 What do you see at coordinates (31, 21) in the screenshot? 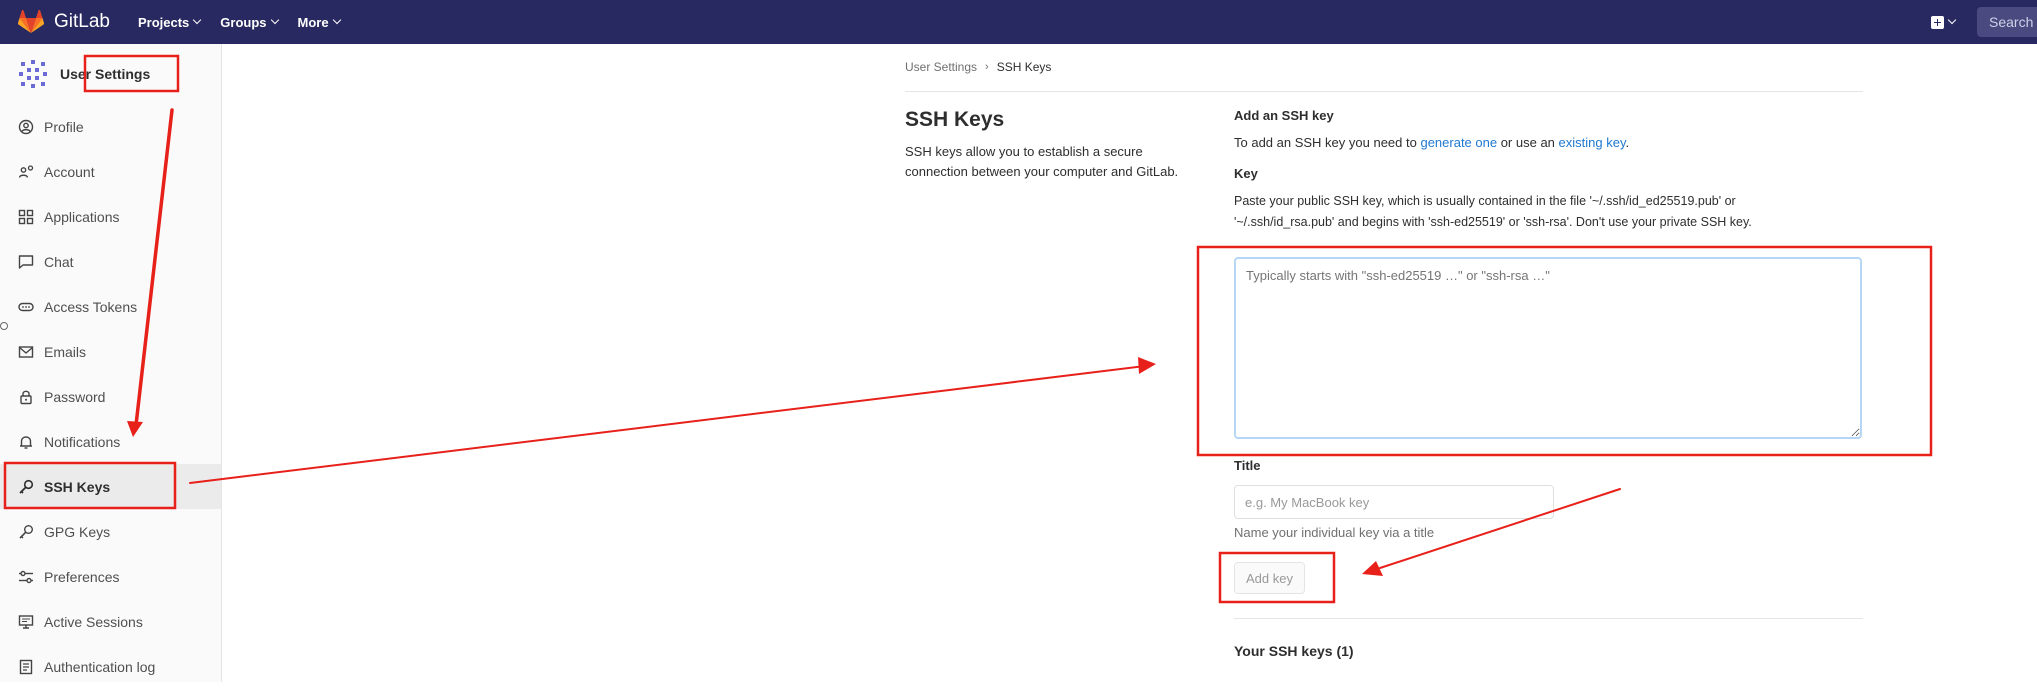
I see `gitlab-logo-icon` at bounding box center [31, 21].